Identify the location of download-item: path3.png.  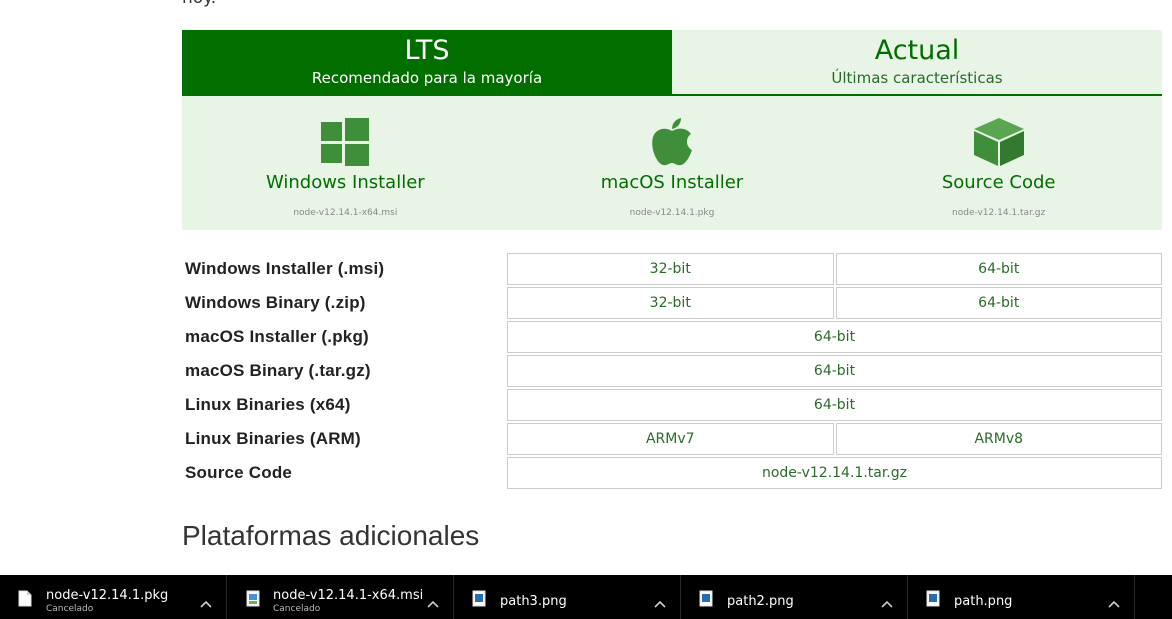
(567, 597).